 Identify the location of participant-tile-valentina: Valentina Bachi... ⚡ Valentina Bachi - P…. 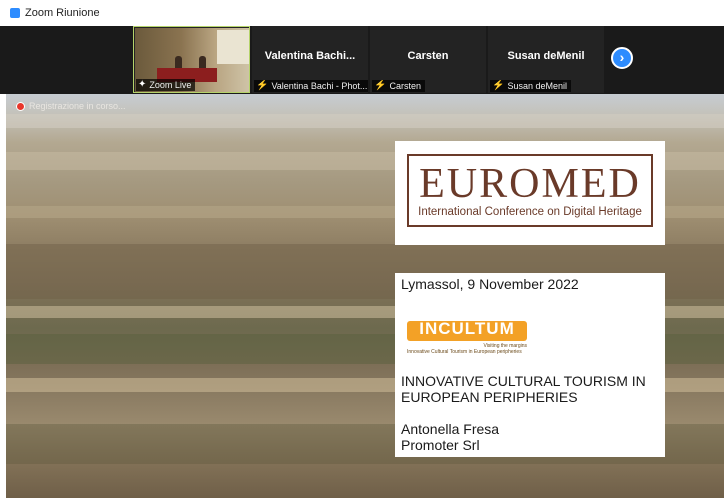
(310, 59).